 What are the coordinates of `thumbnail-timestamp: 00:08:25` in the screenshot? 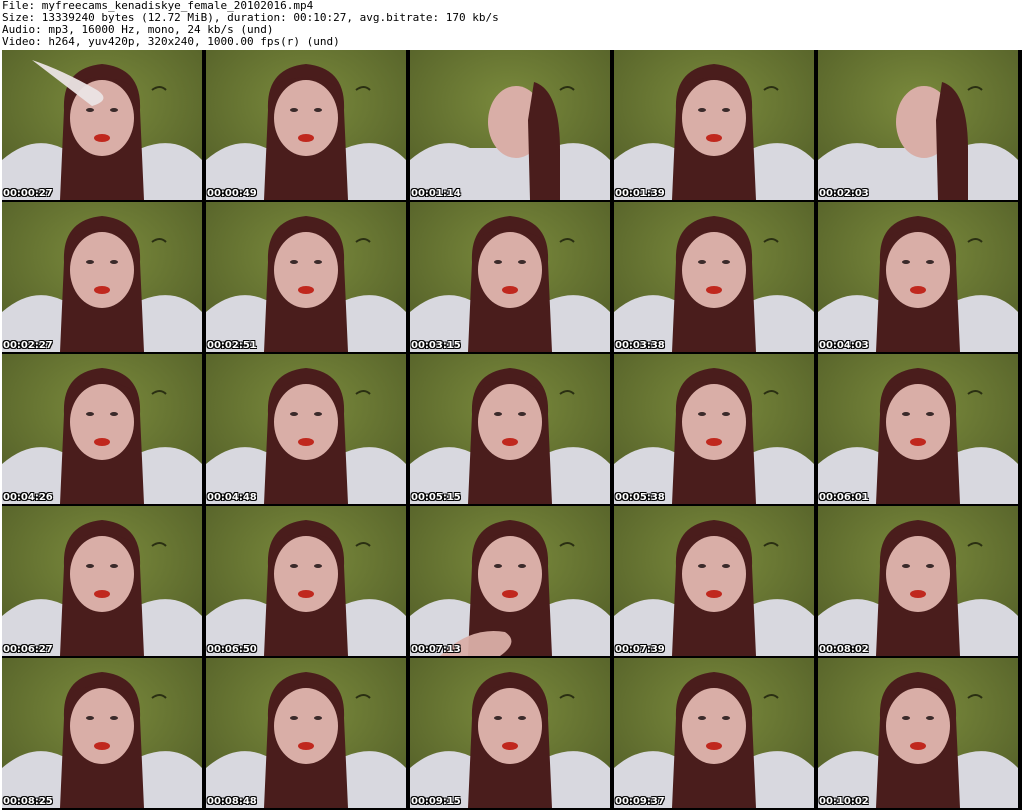 It's located at (28, 801).